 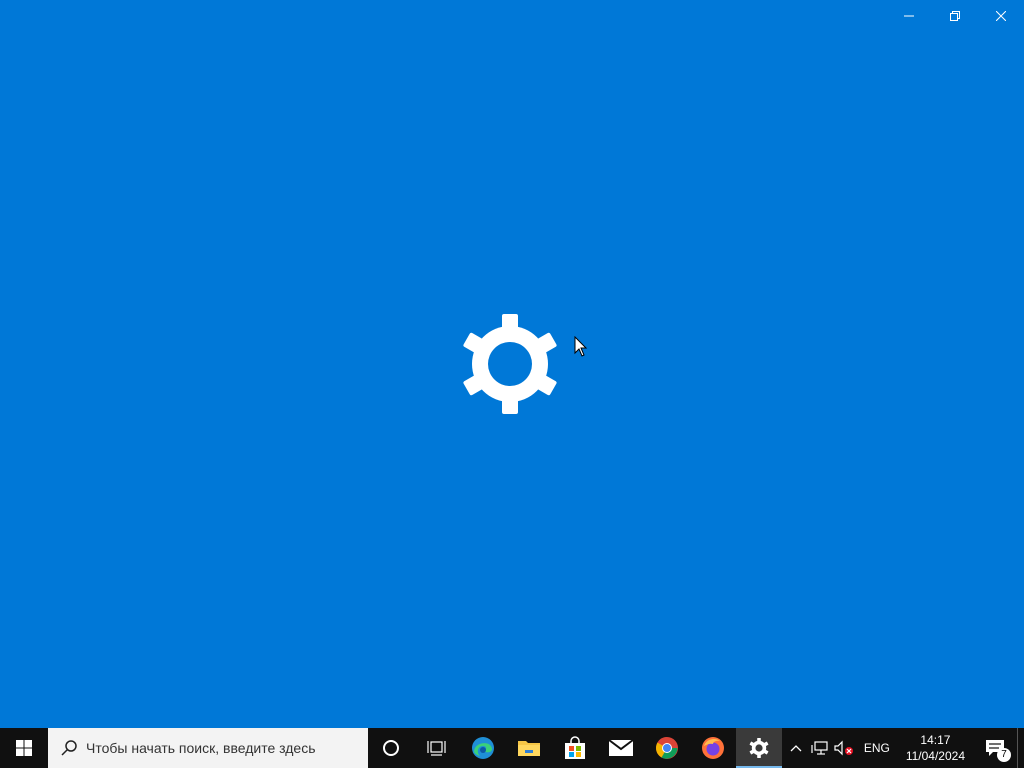 I want to click on mail-button, so click(x=621, y=748).